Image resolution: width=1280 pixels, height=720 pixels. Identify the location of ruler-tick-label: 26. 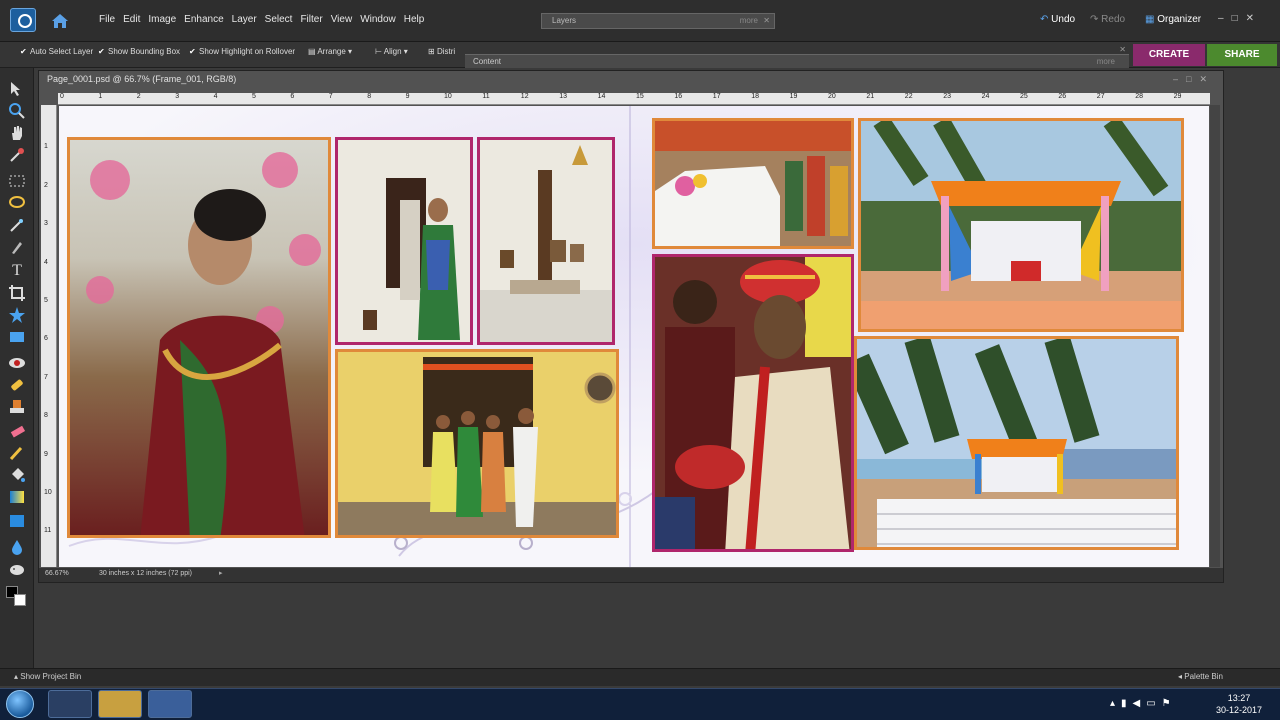
(1062, 96).